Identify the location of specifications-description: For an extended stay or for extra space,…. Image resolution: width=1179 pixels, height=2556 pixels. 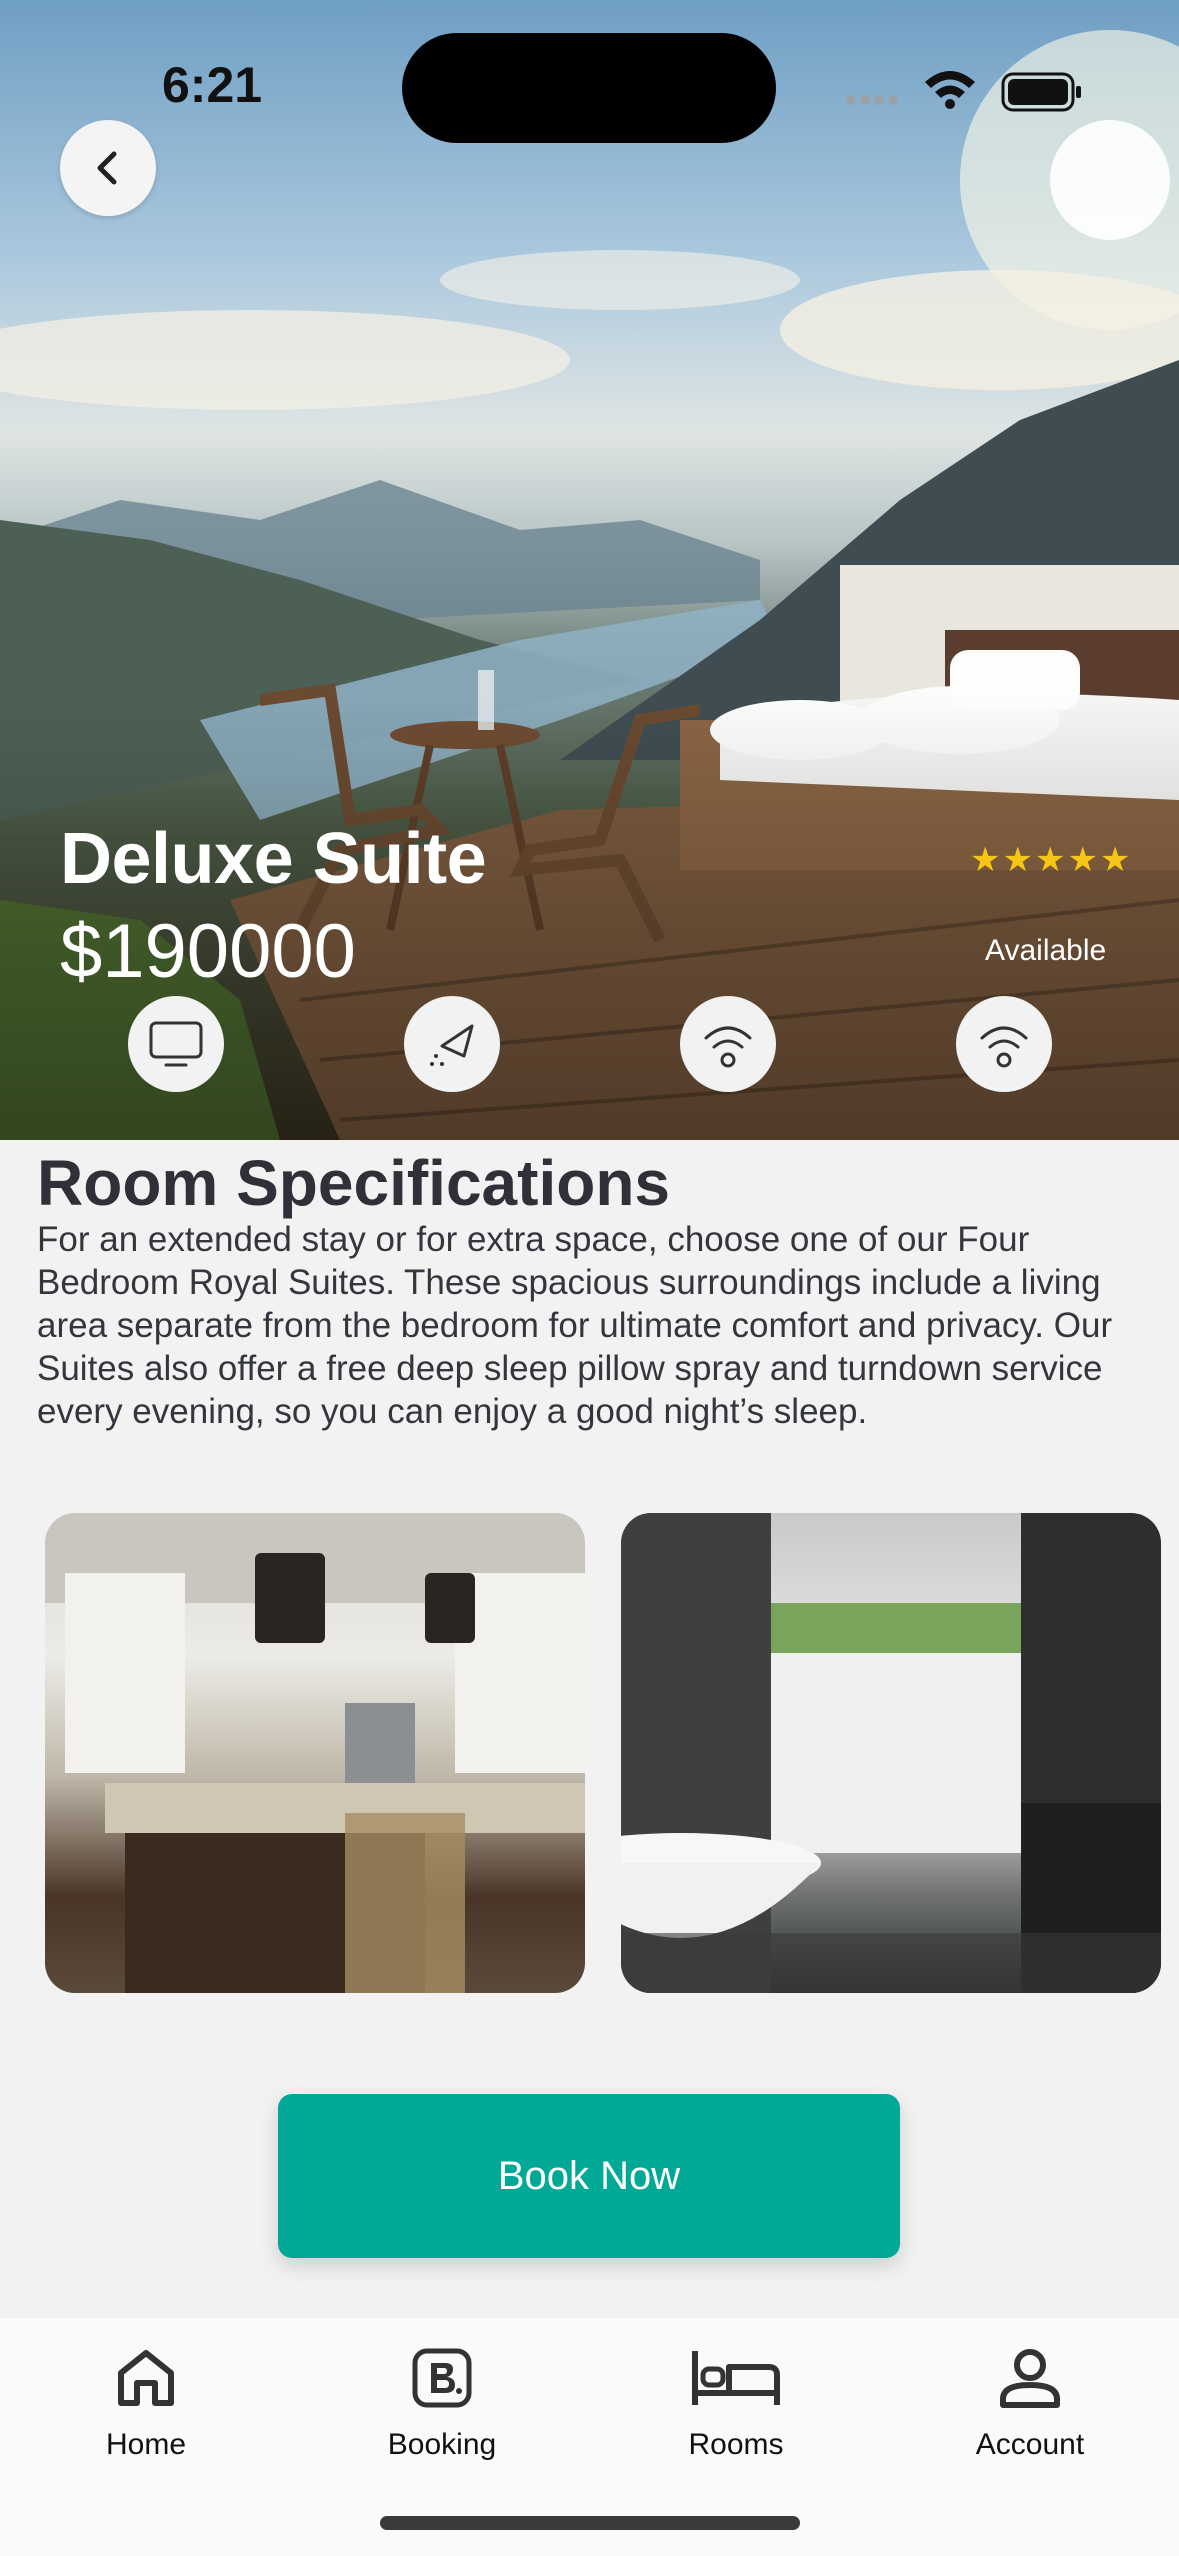
(575, 1325).